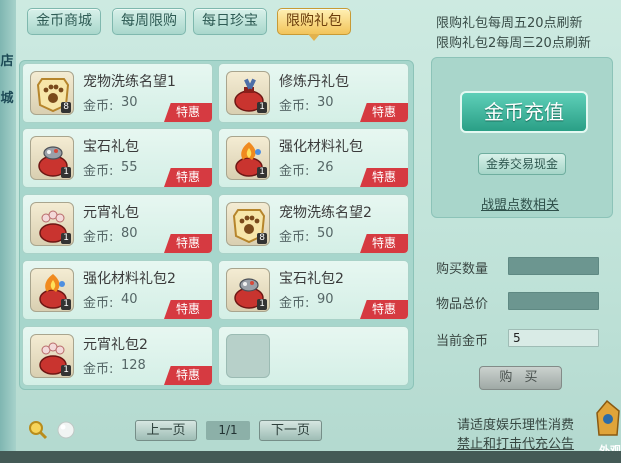 This screenshot has height=463, width=621. I want to click on item-price: 128, so click(133, 365).